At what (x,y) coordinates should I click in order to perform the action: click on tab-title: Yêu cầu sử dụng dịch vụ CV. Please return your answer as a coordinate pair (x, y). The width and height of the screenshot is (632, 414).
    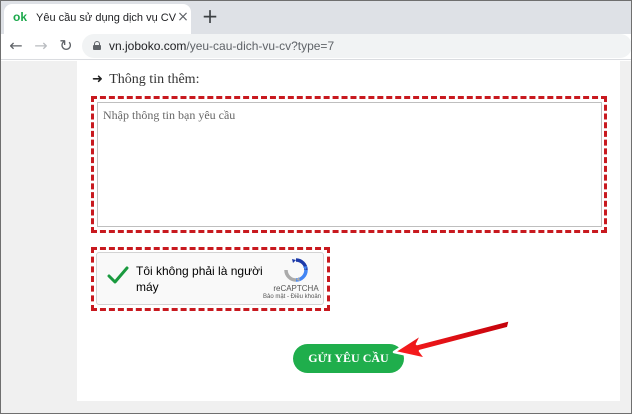
    Looking at the image, I should click on (106, 18).